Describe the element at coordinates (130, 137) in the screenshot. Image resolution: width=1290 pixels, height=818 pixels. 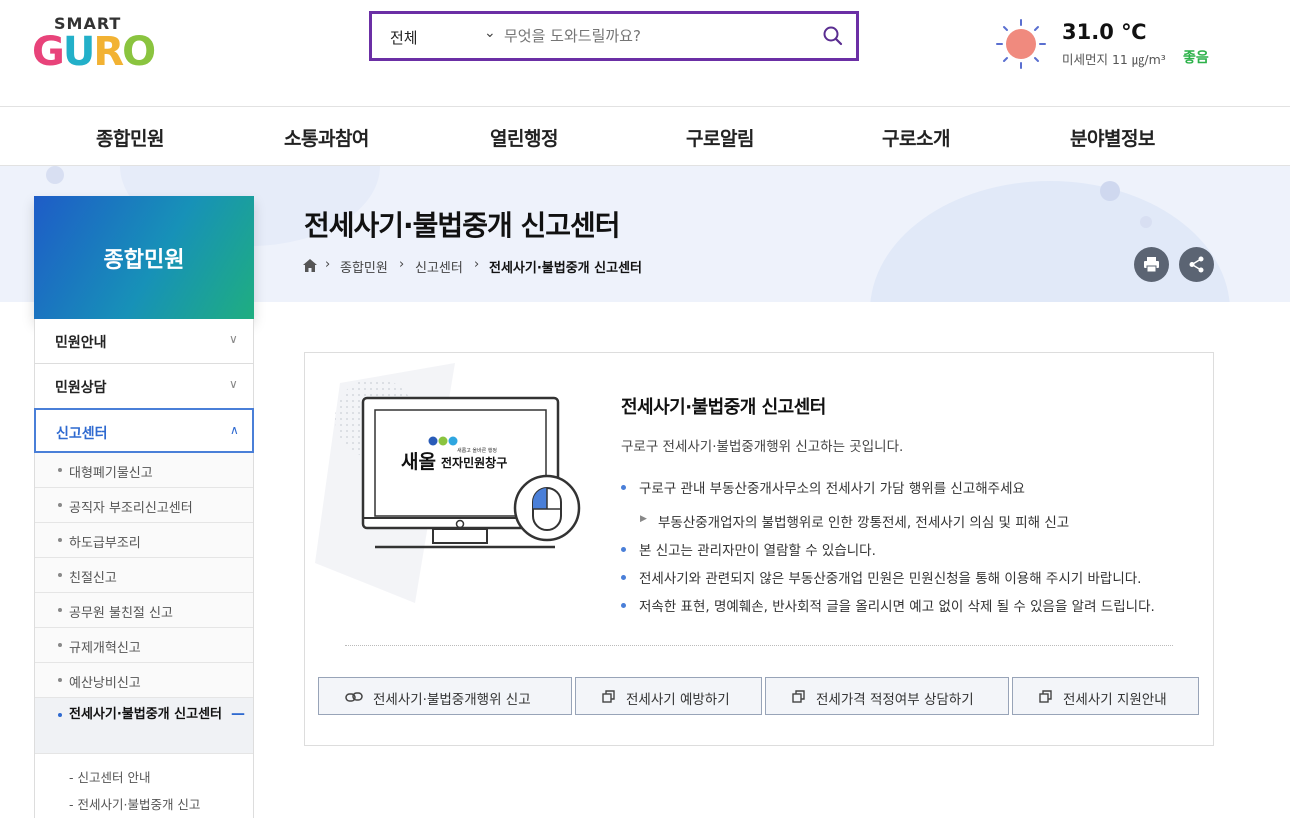
I see `gnb-item: 종합민원` at that location.